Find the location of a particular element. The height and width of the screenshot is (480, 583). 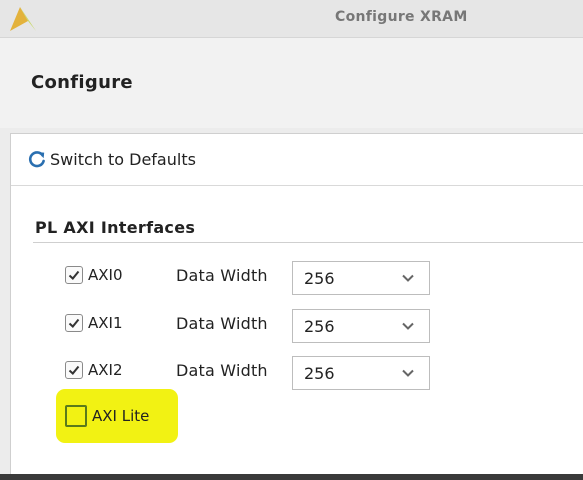

interface-row-axi-lite: AXI Lite is located at coordinates (275, 419).